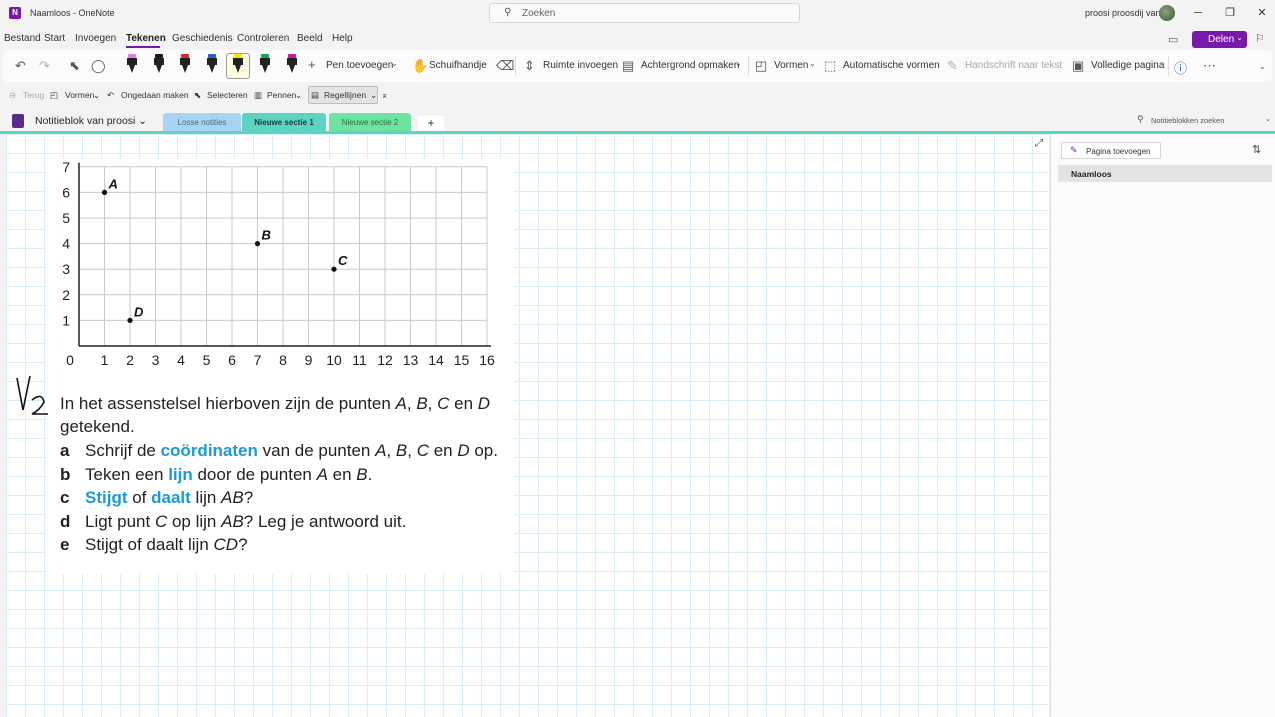 This screenshot has width=1275, height=717. I want to click on customize-toolbar-icon: ⌅, so click(384, 95).